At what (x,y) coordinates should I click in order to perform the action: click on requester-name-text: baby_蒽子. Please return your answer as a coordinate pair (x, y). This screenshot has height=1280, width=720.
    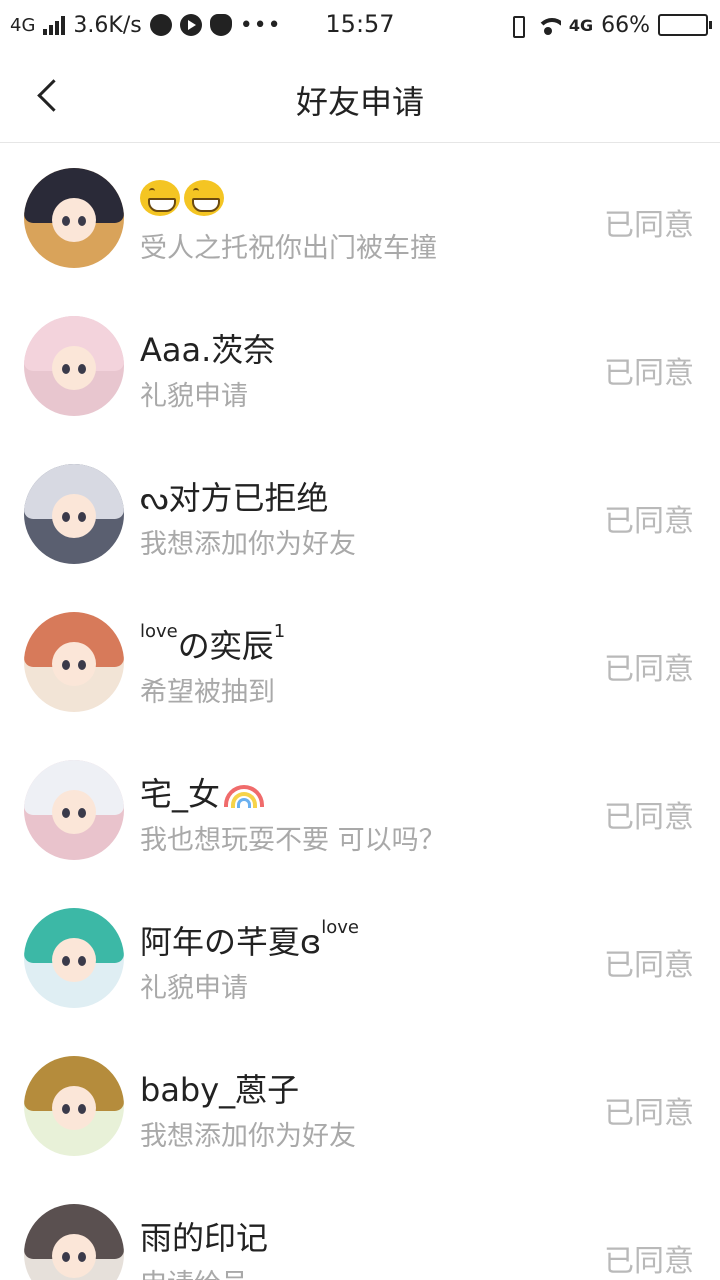
    Looking at the image, I should click on (220, 1090).